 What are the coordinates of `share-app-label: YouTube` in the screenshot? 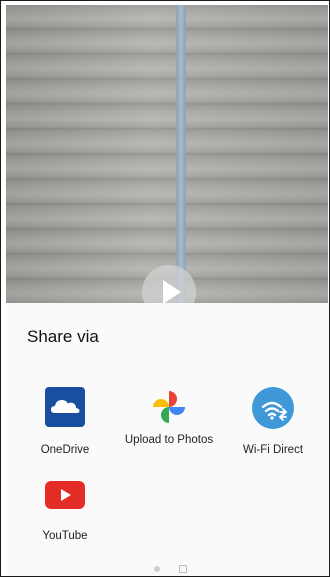 It's located at (65, 536).